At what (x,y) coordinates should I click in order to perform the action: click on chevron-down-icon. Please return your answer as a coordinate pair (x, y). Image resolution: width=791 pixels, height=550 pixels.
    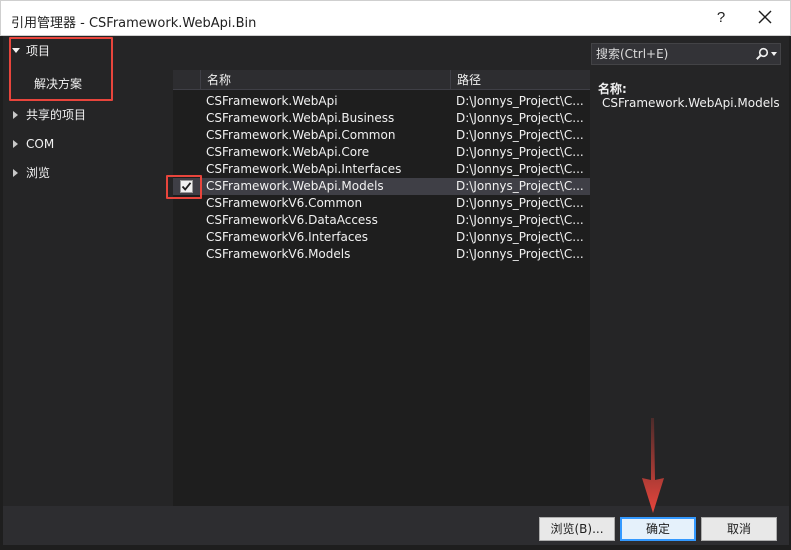
    Looking at the image, I should click on (774, 54).